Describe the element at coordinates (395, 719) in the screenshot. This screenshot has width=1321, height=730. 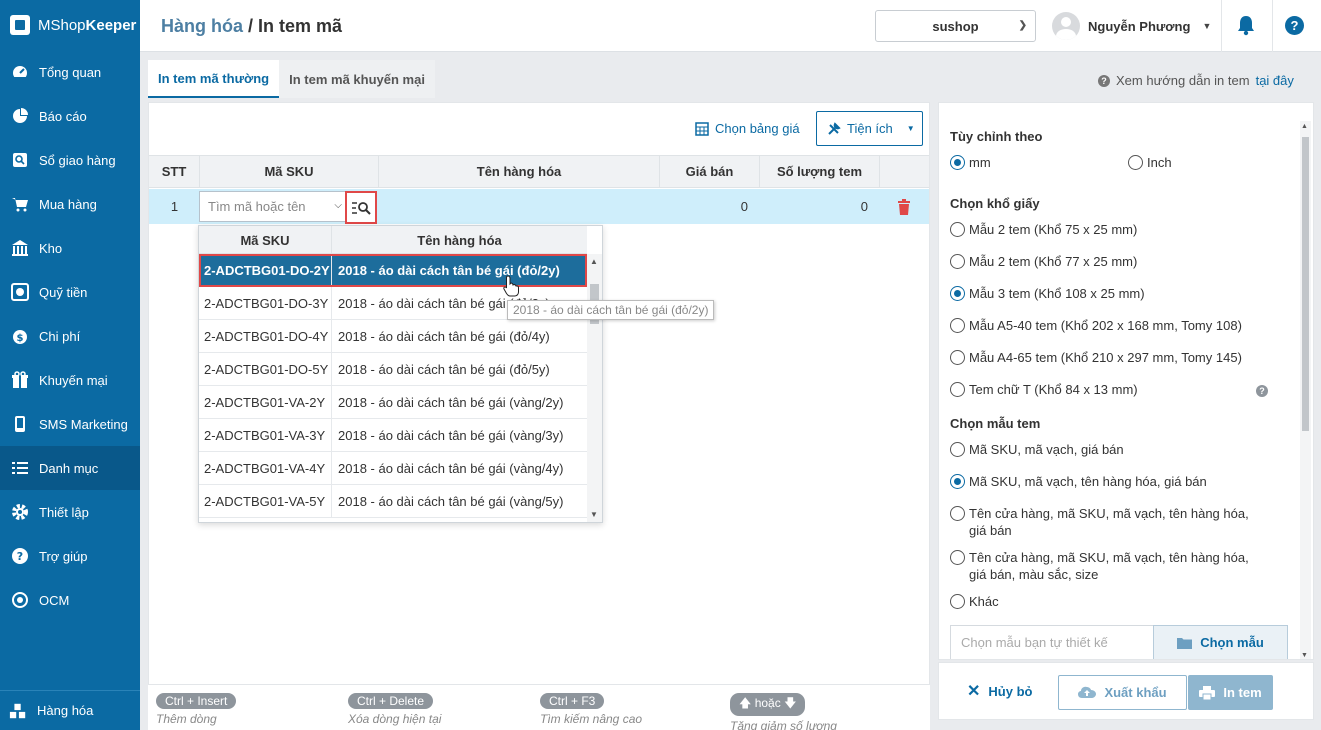
I see `shortcut-desc: Xóa dòng hiện tại` at that location.